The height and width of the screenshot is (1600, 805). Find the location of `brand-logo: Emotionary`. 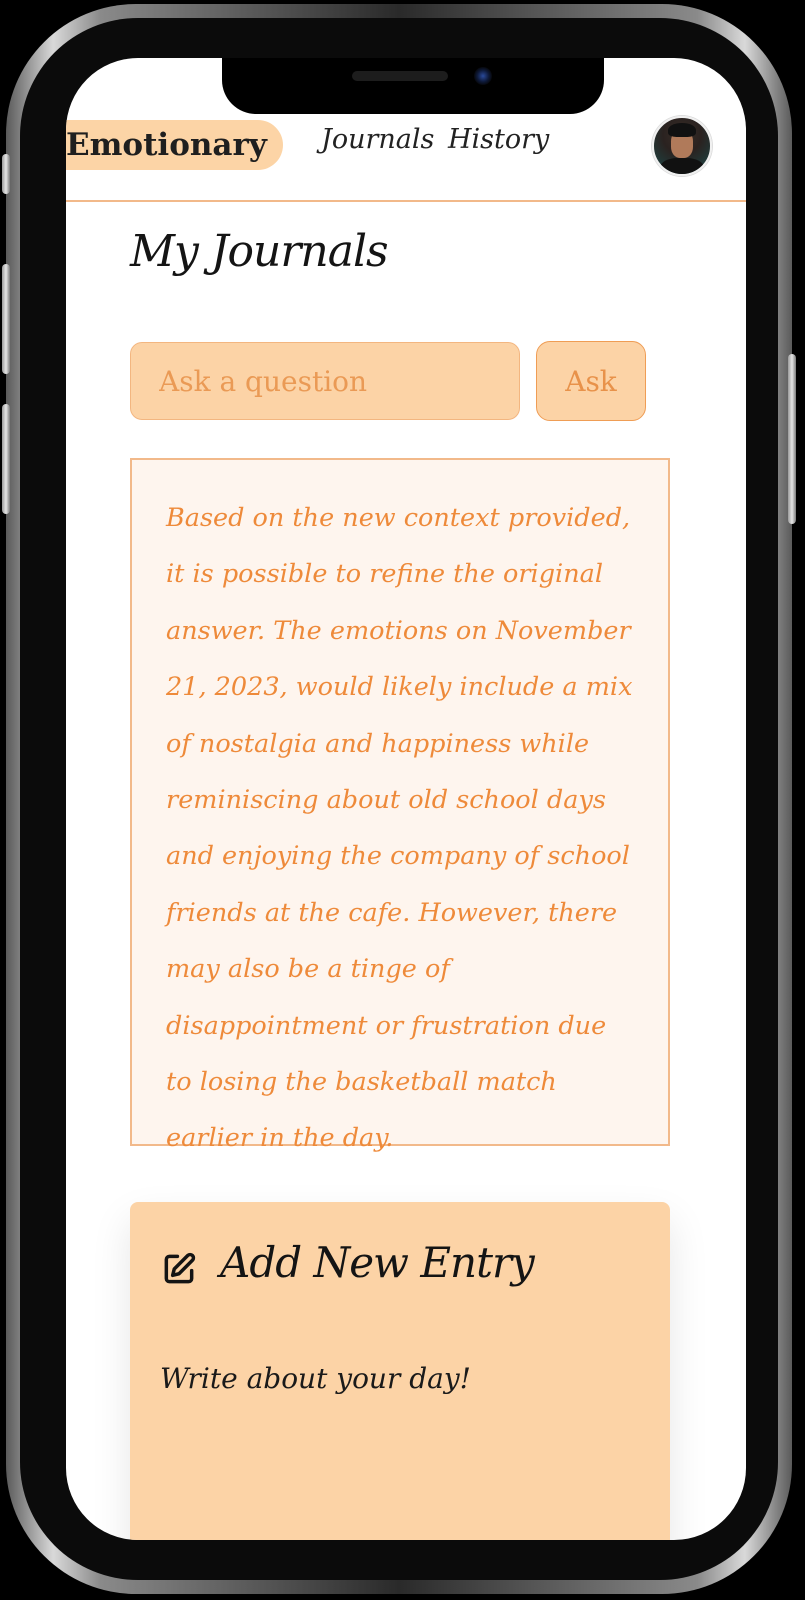

brand-logo: Emotionary is located at coordinates (174, 145).